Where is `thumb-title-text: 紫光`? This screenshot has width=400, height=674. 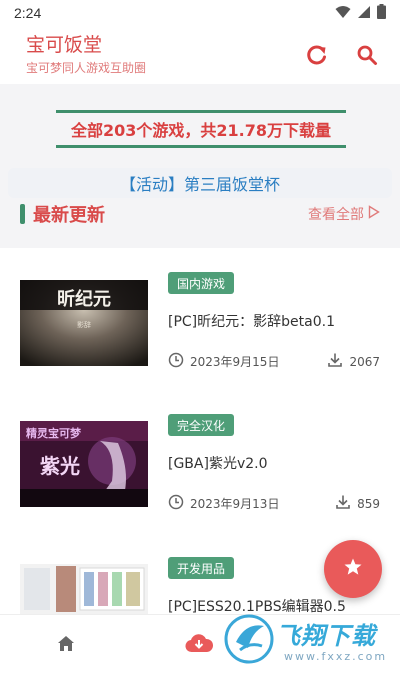
thumb-title-text: 紫光 is located at coordinates (60, 466).